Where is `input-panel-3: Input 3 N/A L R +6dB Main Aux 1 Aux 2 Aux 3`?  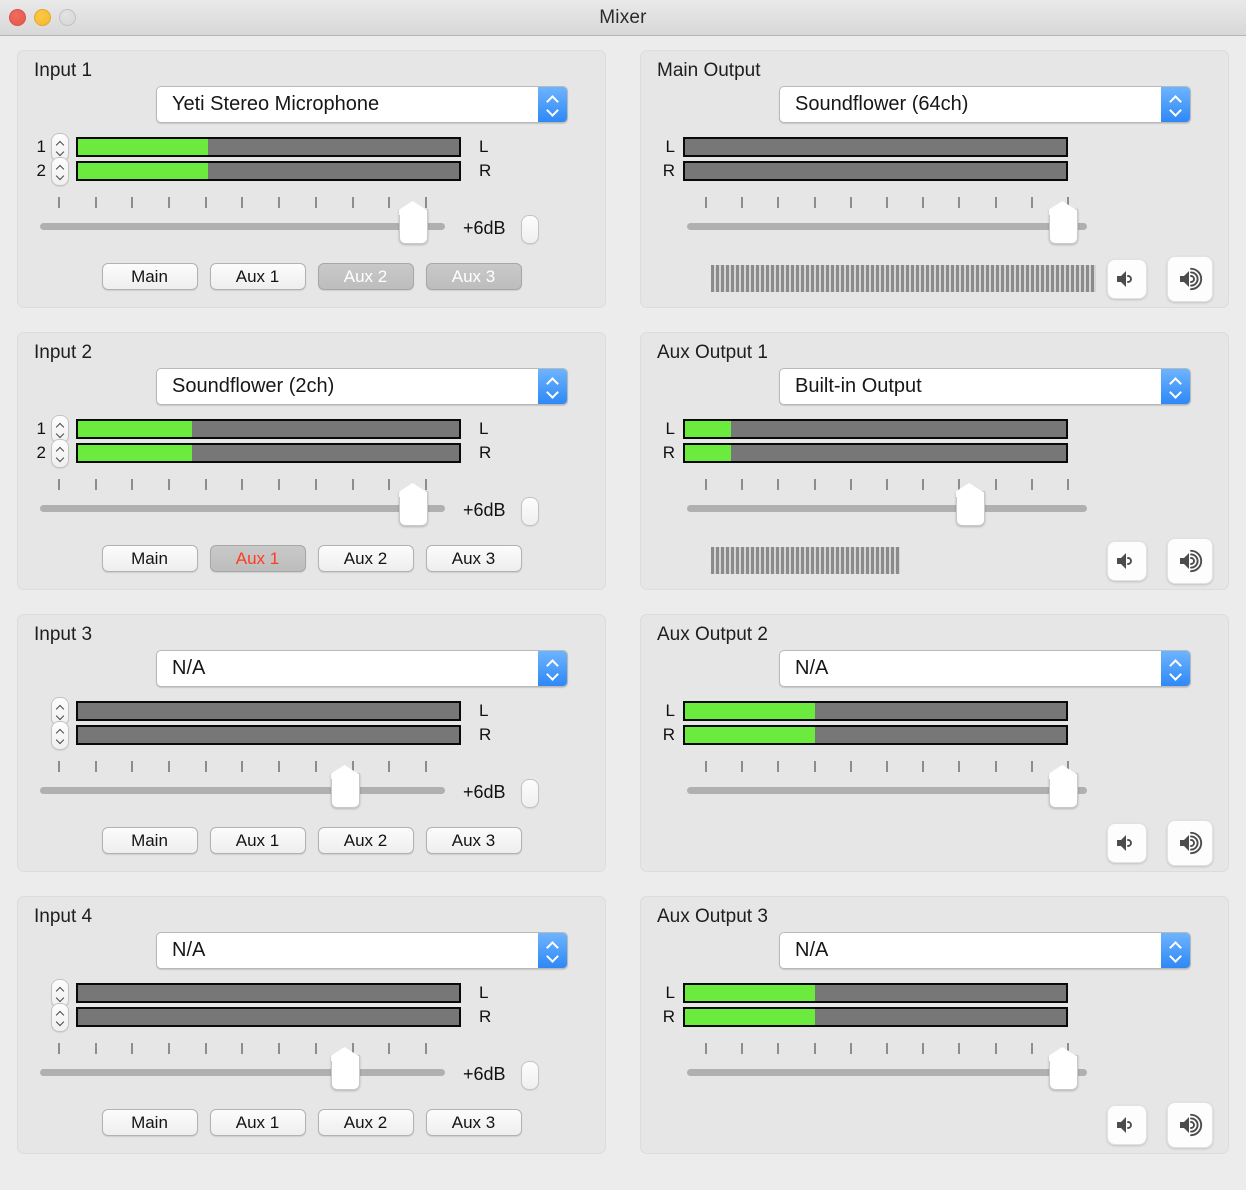 input-panel-3: Input 3 N/A L R +6dB Main Aux 1 Aux 2 Aux 3 is located at coordinates (311, 743).